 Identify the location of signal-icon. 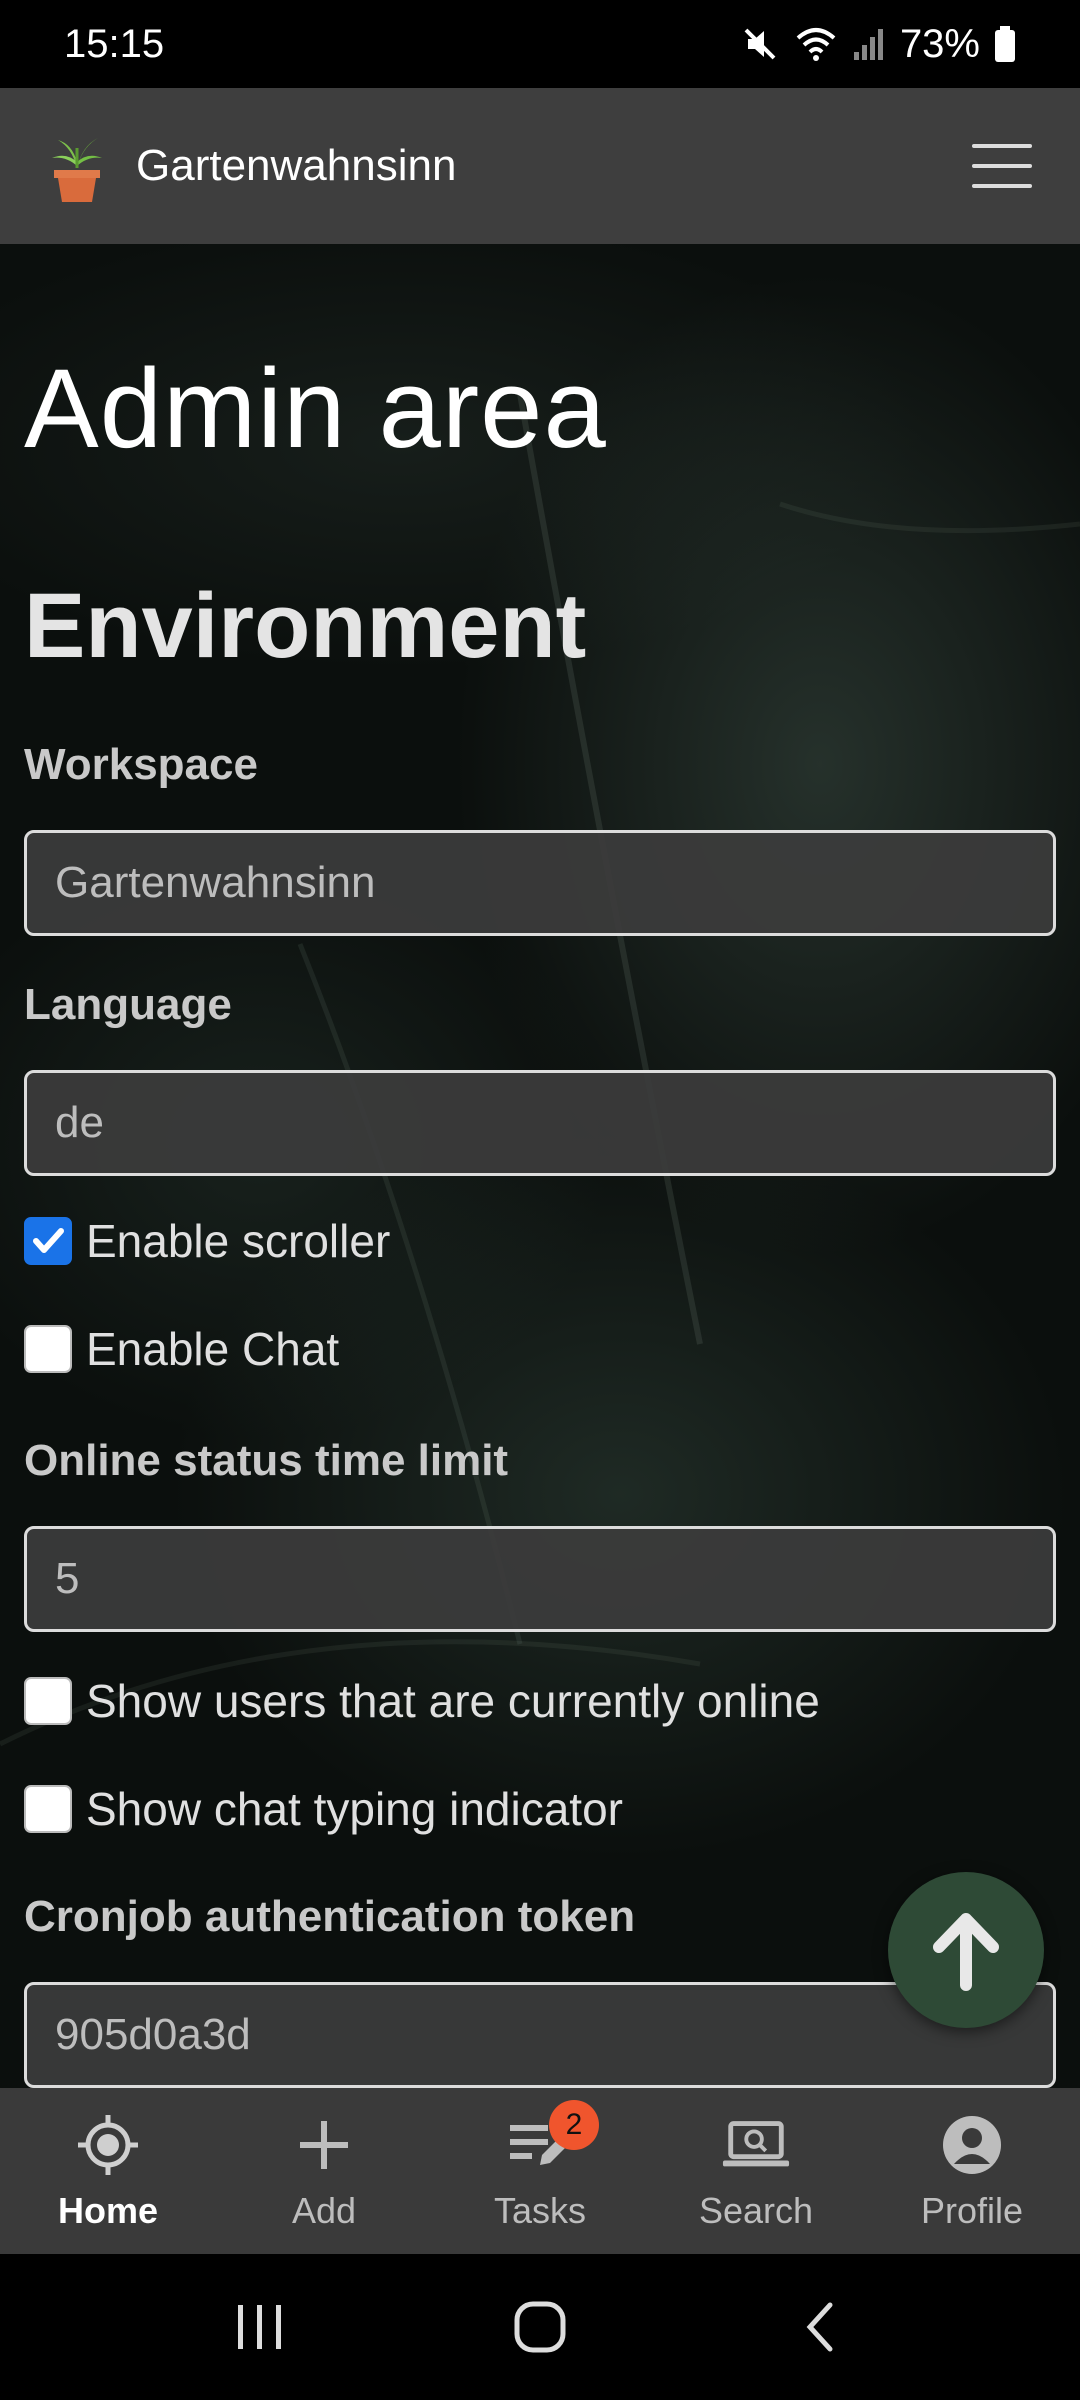
(868, 44).